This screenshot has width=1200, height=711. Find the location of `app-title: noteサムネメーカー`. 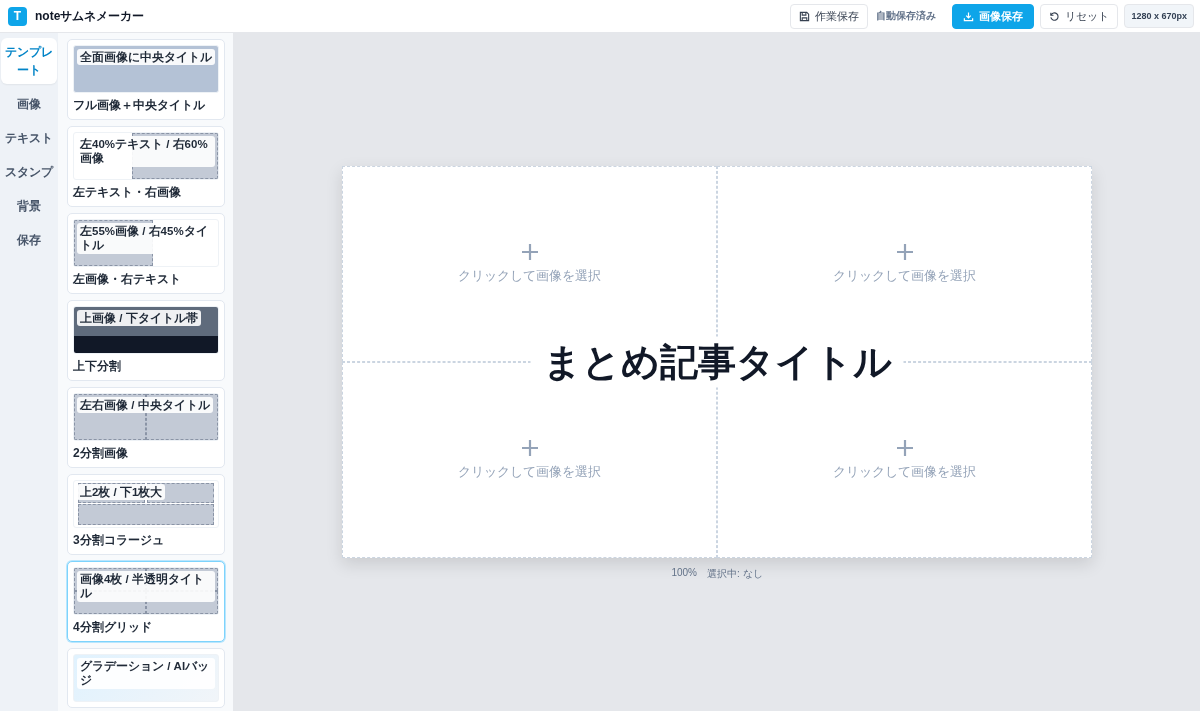

app-title: noteサムネメーカー is located at coordinates (90, 16).